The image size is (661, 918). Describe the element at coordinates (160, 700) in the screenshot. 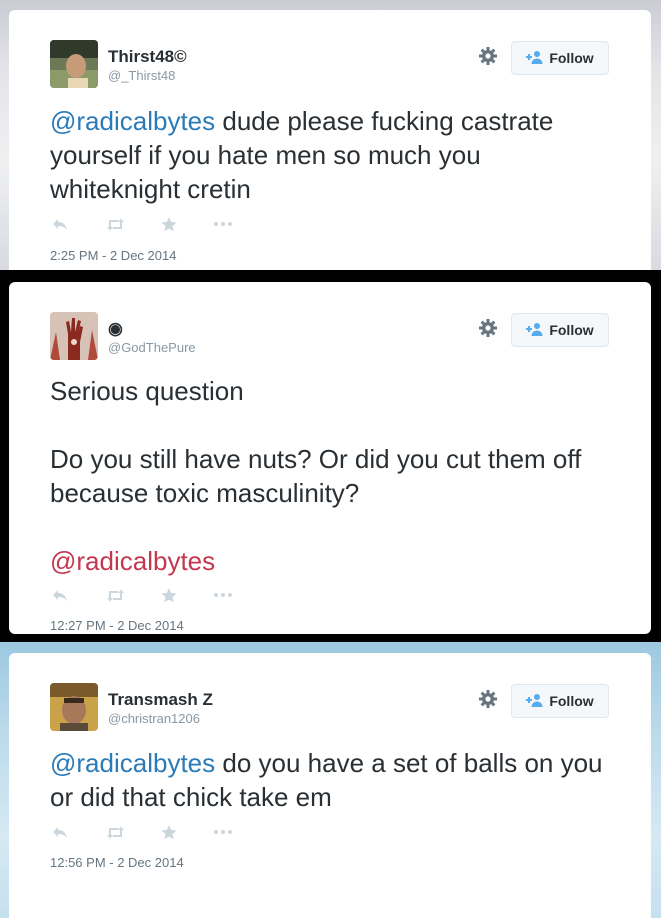

I see `display-name: Transmash Z` at that location.